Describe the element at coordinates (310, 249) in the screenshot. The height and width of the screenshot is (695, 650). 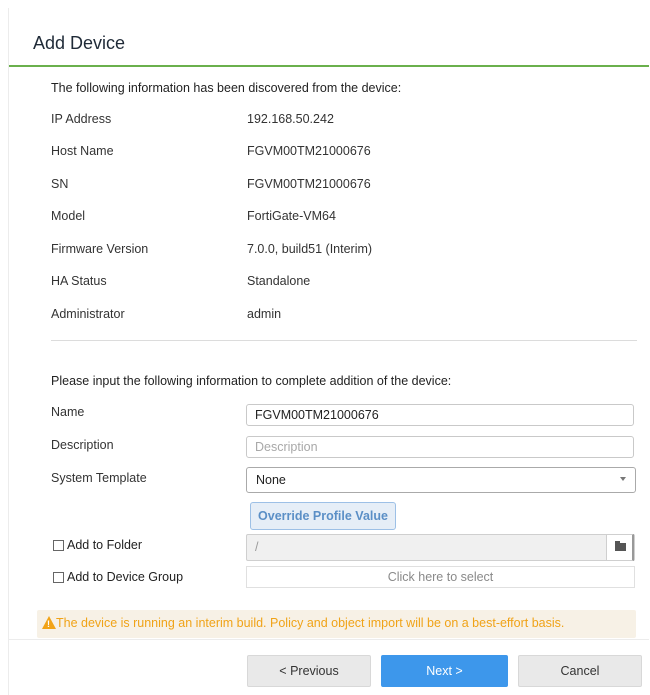
I see `info-value: 7.0.0, build51 (Interim)` at that location.